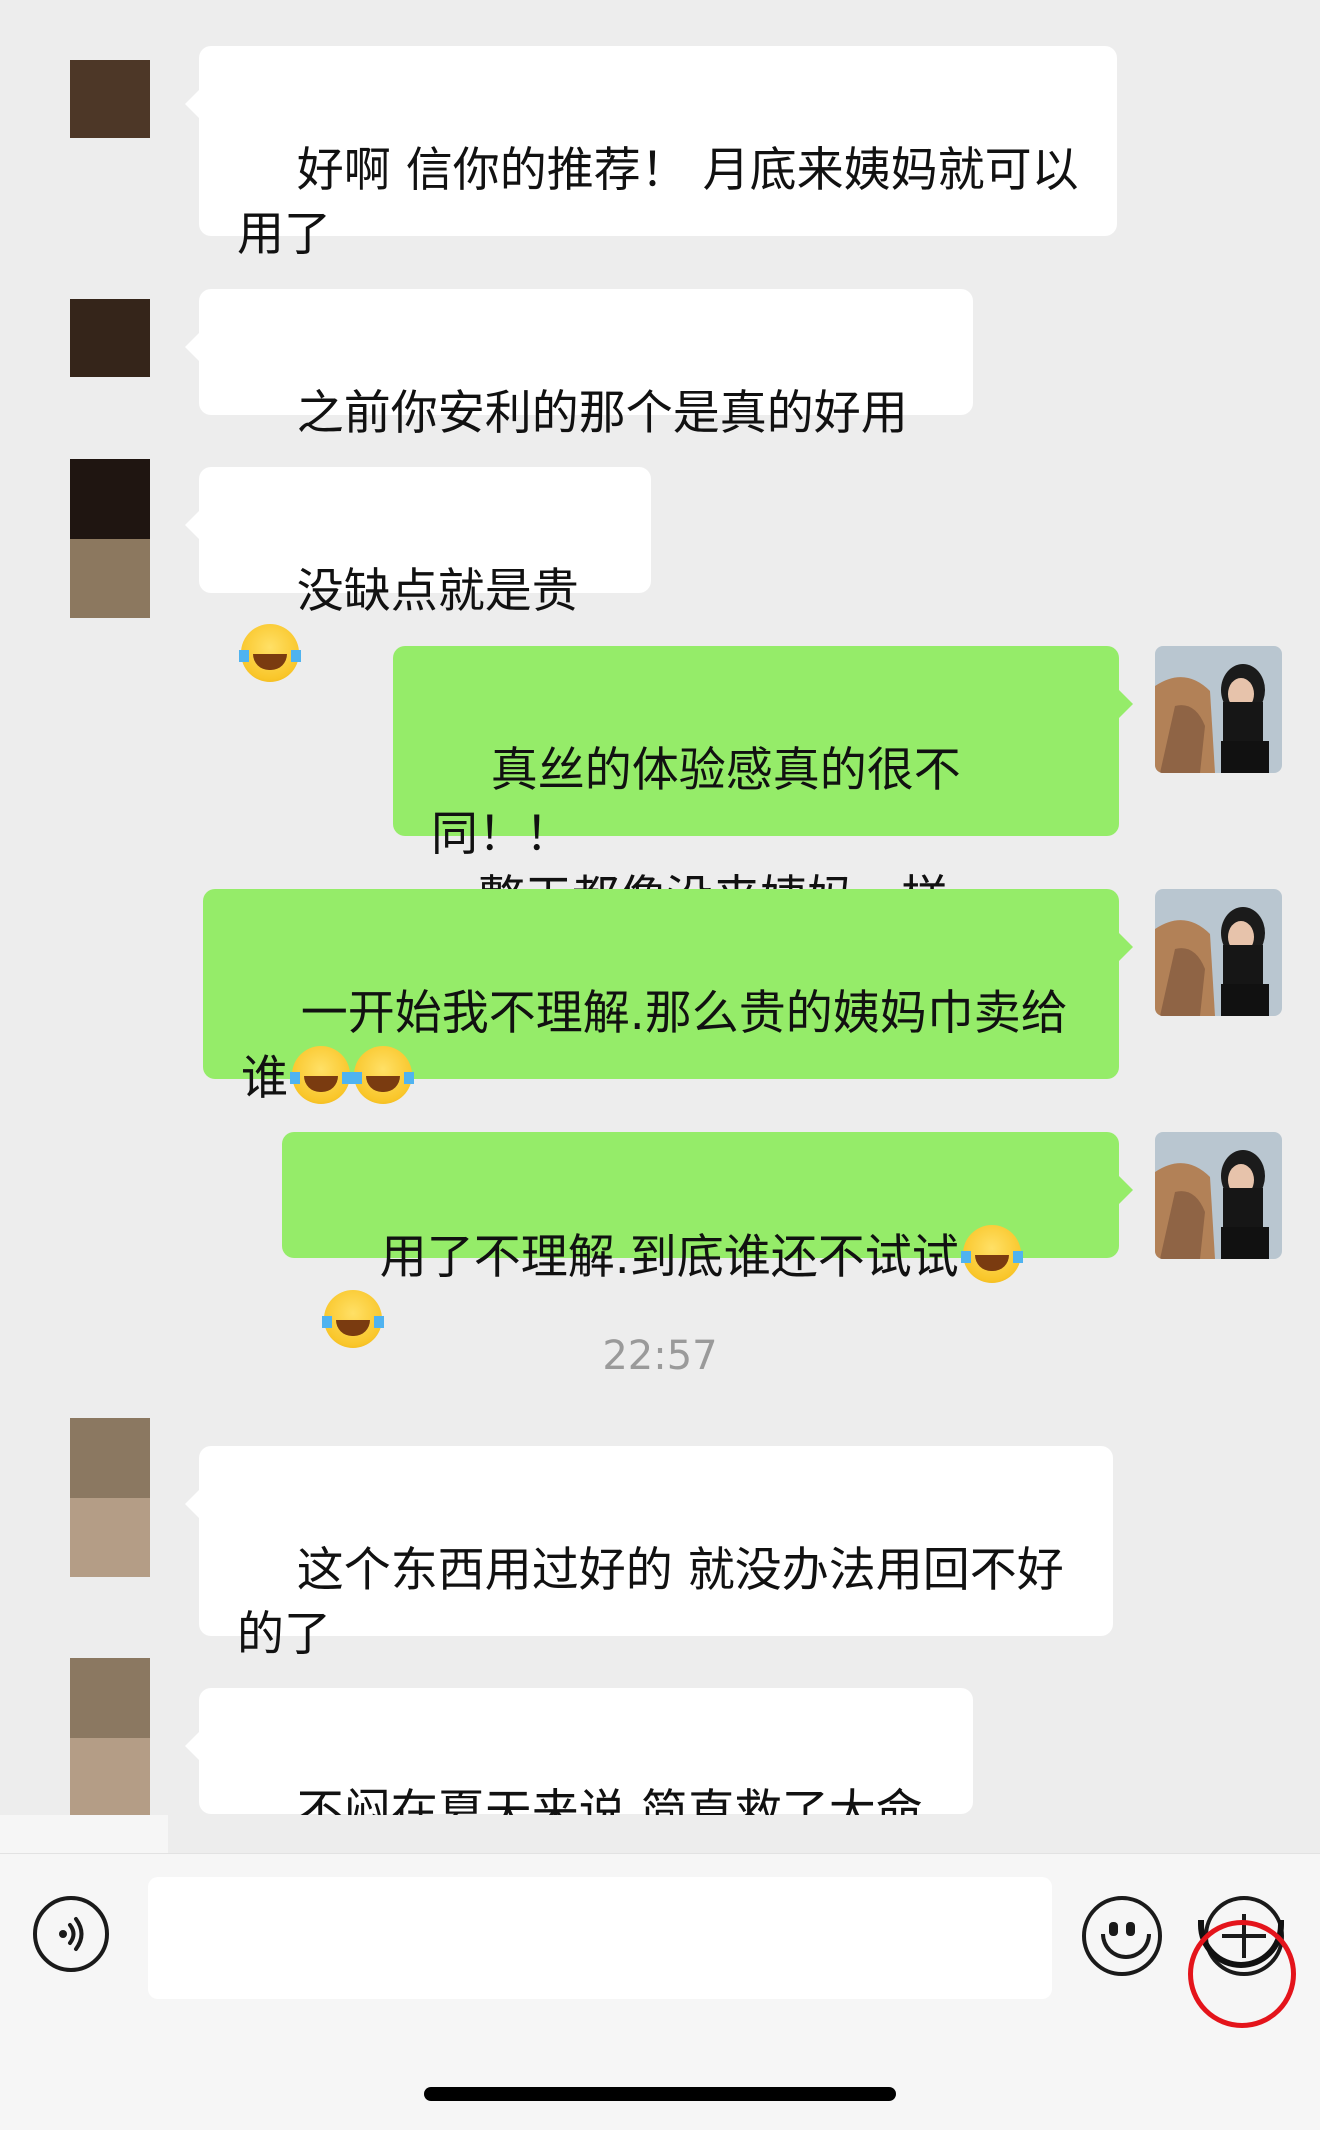 The height and width of the screenshot is (2130, 1320). Describe the element at coordinates (84, 1835) in the screenshot. I see `input-bar-edge` at that location.